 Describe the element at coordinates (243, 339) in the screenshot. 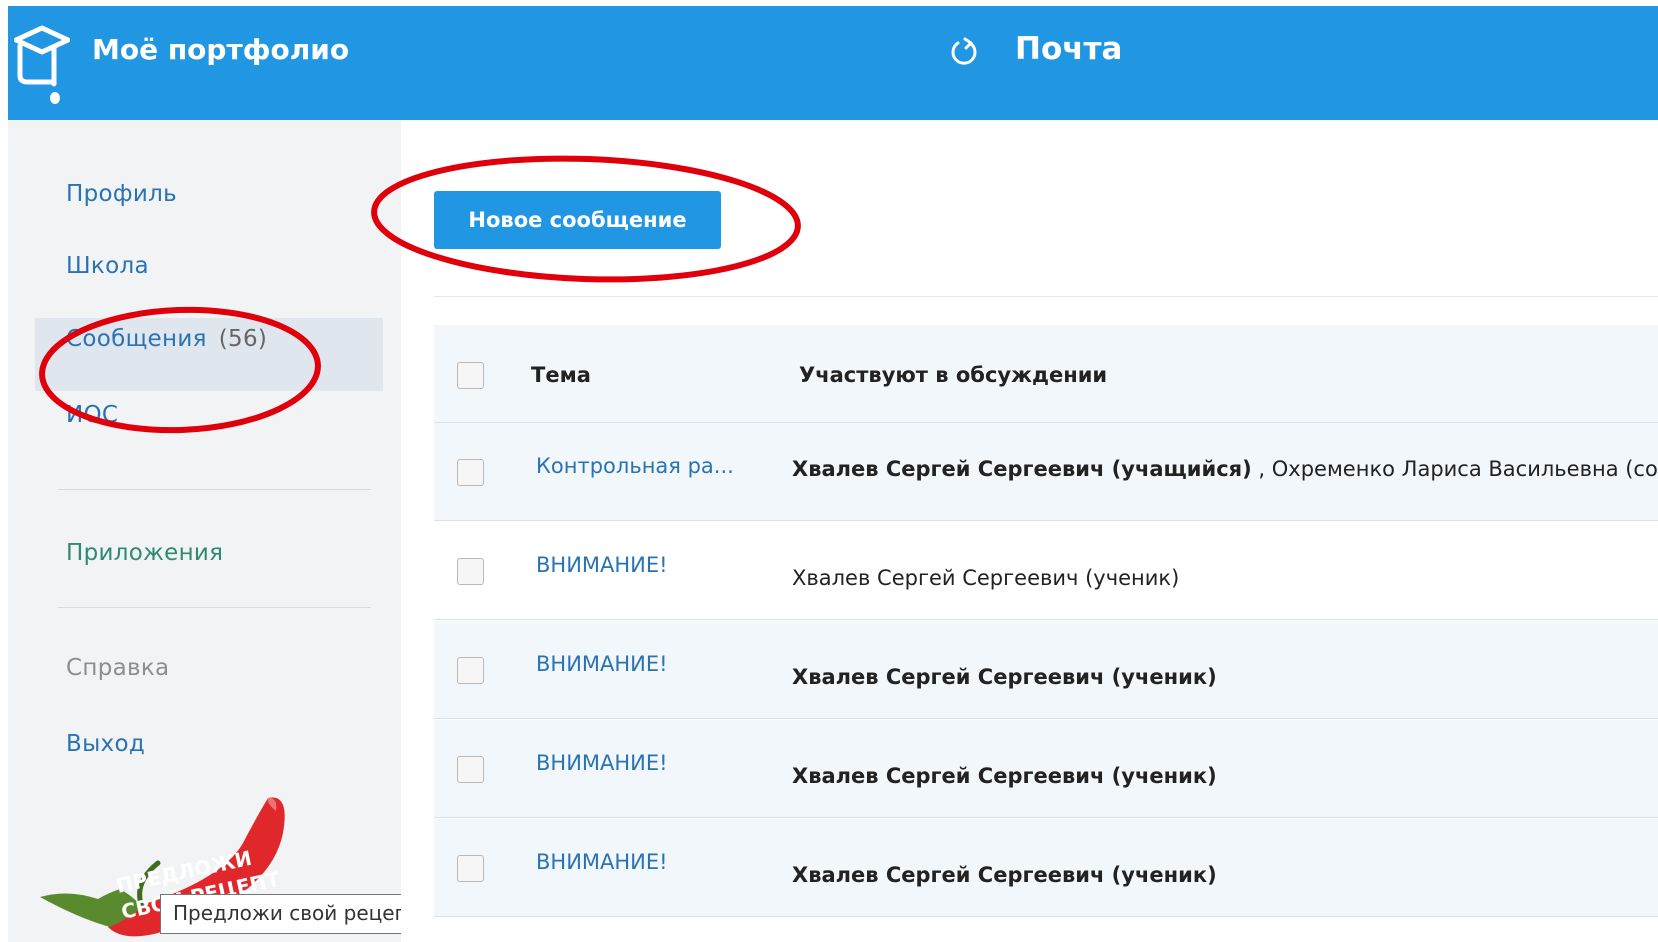

I see `unread-count-badge: (56)` at that location.